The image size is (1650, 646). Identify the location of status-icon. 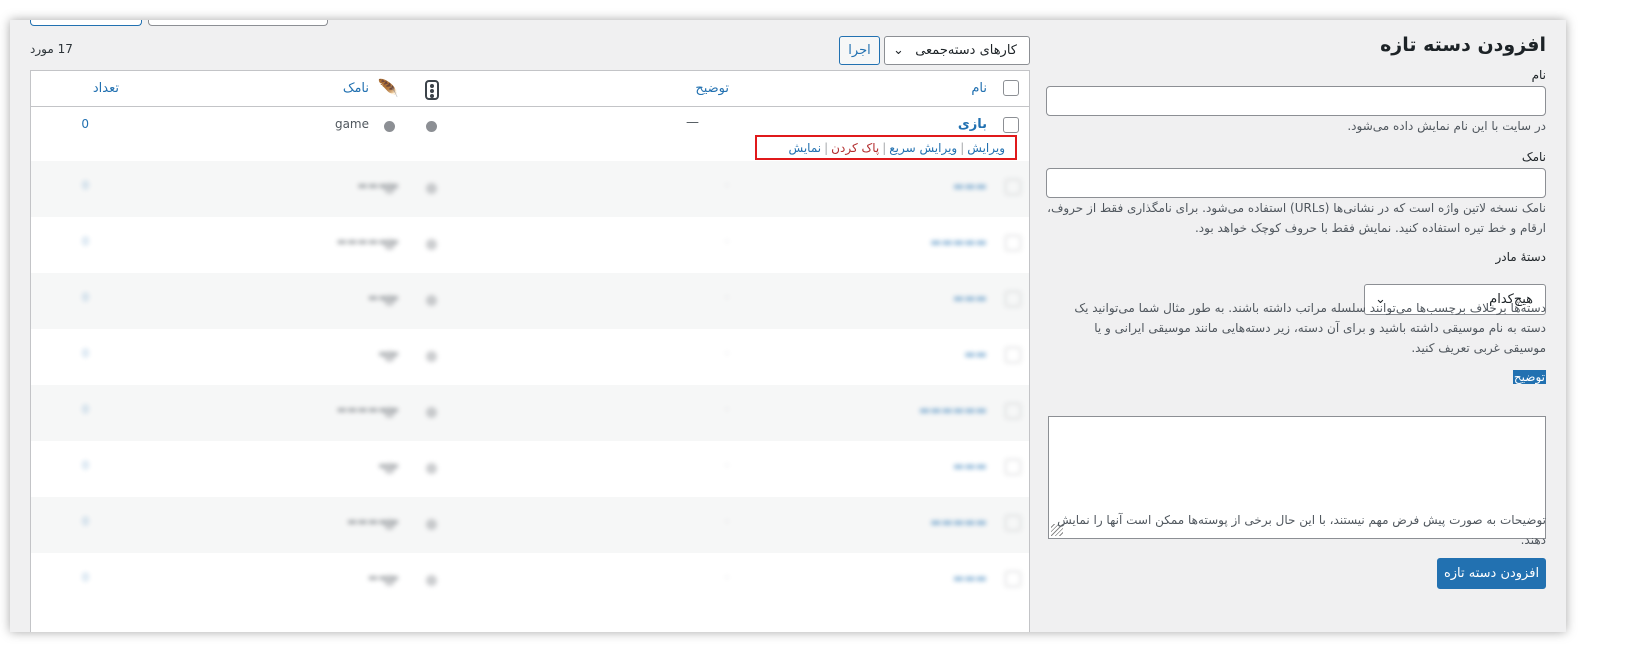
(432, 90).